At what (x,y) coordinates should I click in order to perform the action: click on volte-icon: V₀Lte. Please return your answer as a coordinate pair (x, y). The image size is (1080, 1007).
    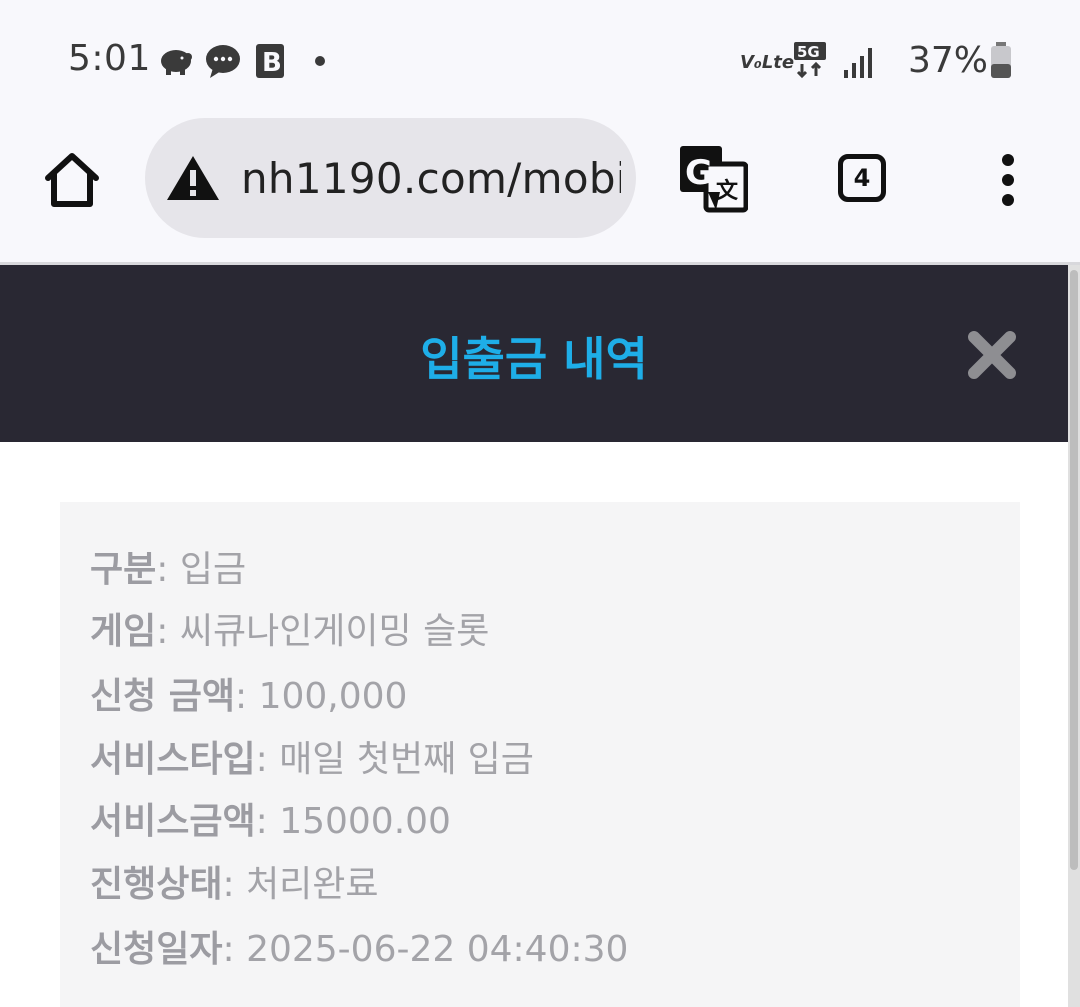
    Looking at the image, I should click on (767, 62).